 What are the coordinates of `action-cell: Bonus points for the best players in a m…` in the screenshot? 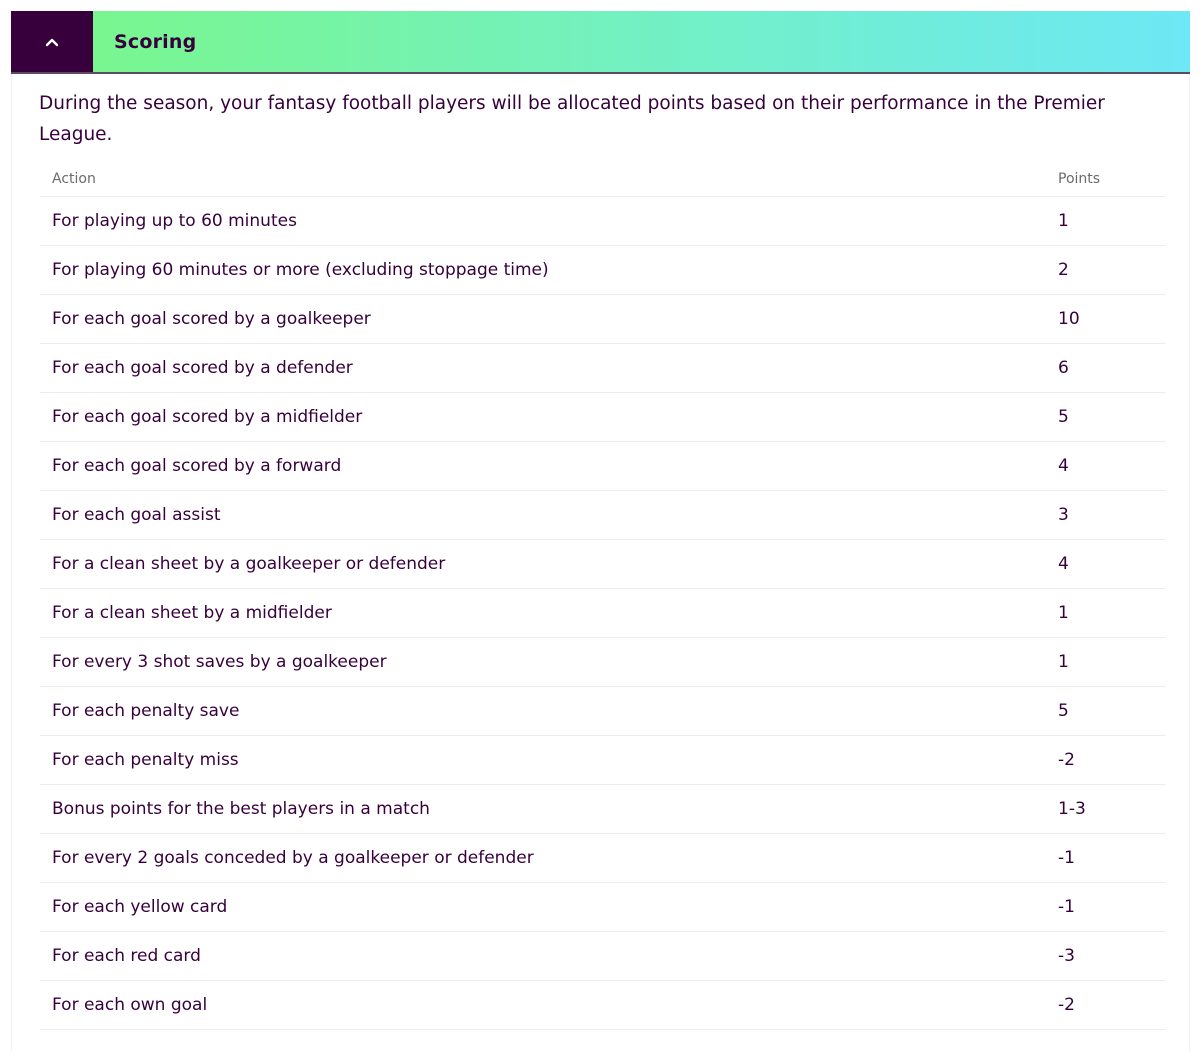 It's located at (549, 809).